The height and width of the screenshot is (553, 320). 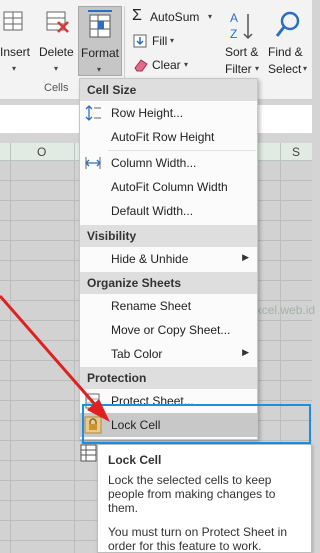 I want to click on menu-item-autofit-column-width: AutoFit Column Width, so click(x=168, y=187).